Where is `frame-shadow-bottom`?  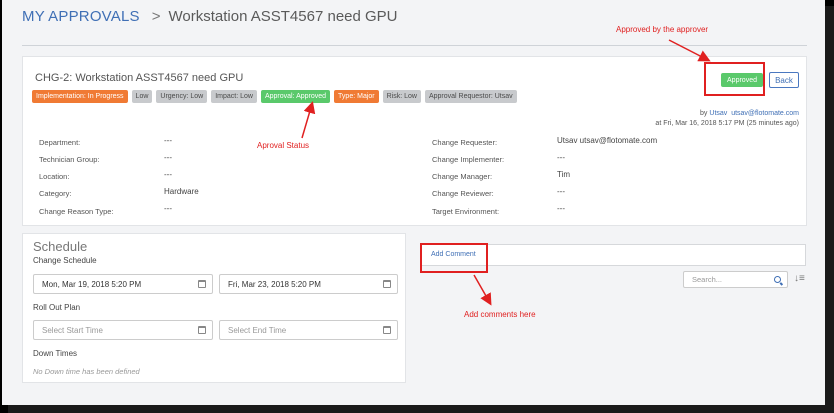 frame-shadow-bottom is located at coordinates (421, 409).